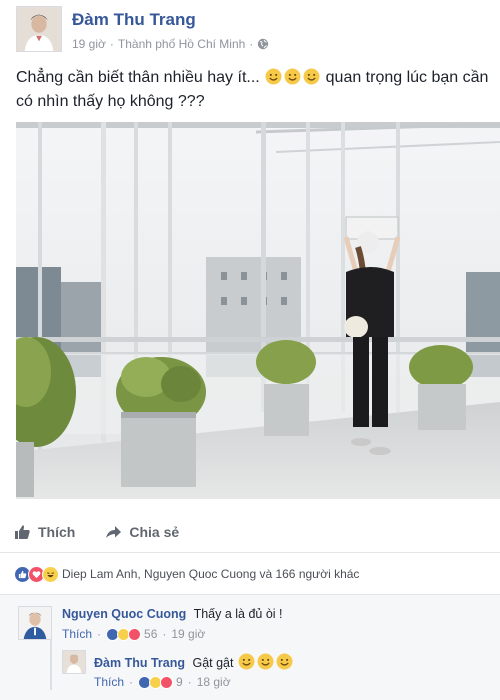 The width and height of the screenshot is (500, 700). I want to click on commenter-avatar, so click(35, 623).